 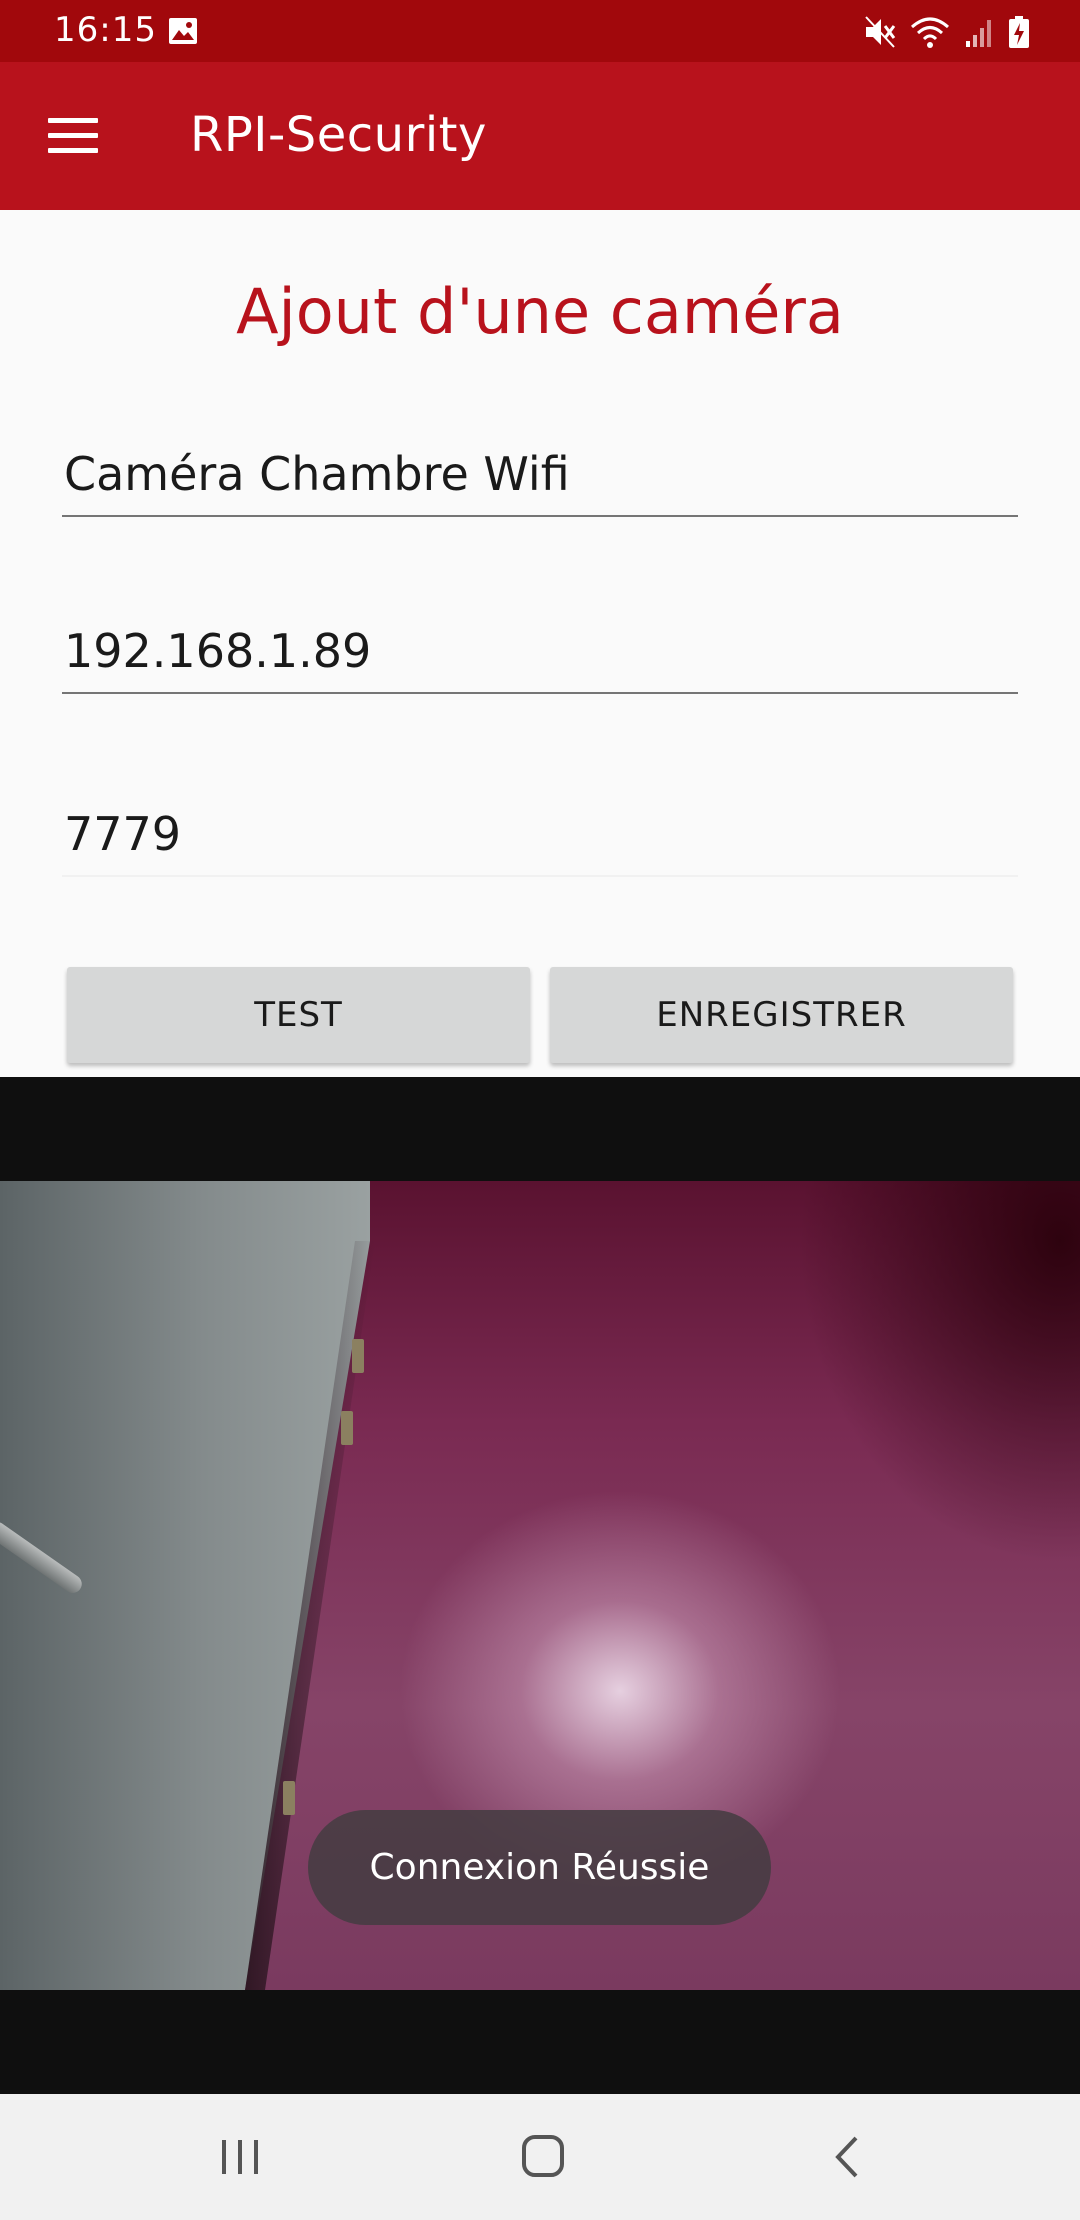 I want to click on app-title: RPI-Security, so click(x=338, y=135).